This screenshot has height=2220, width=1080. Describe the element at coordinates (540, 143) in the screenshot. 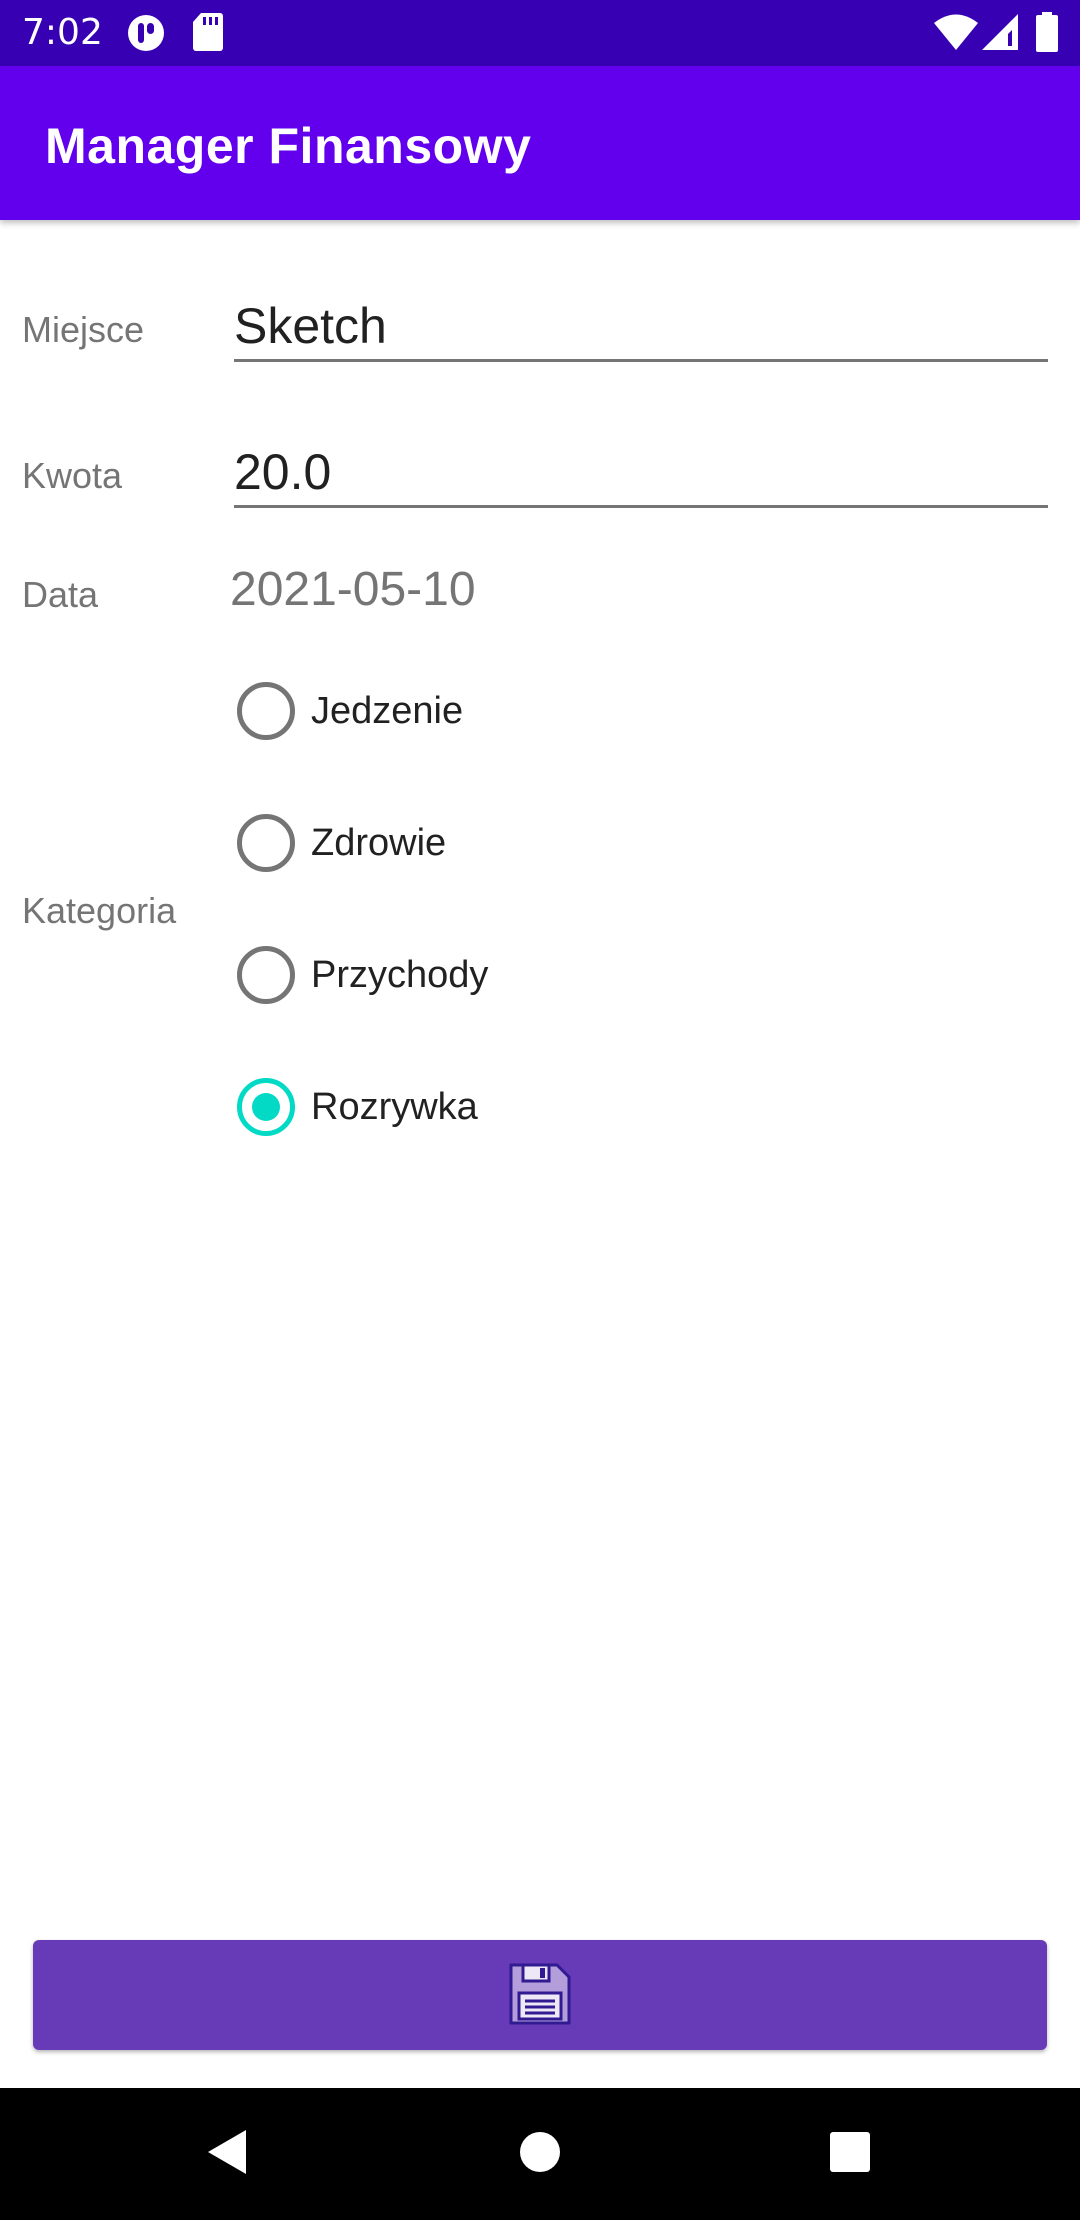

I see `app-bar: Manager Finansowy` at that location.